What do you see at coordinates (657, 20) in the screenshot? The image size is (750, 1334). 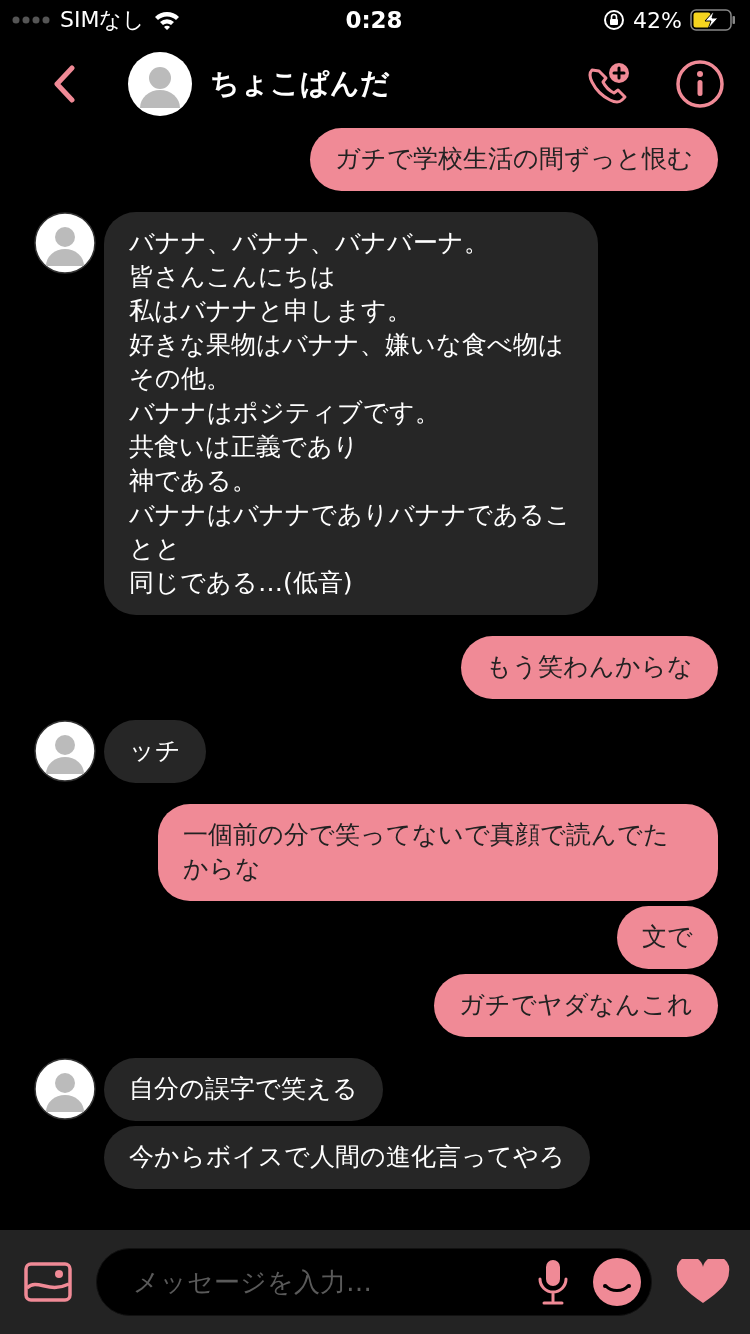 I see `battery-percent: 42%` at bounding box center [657, 20].